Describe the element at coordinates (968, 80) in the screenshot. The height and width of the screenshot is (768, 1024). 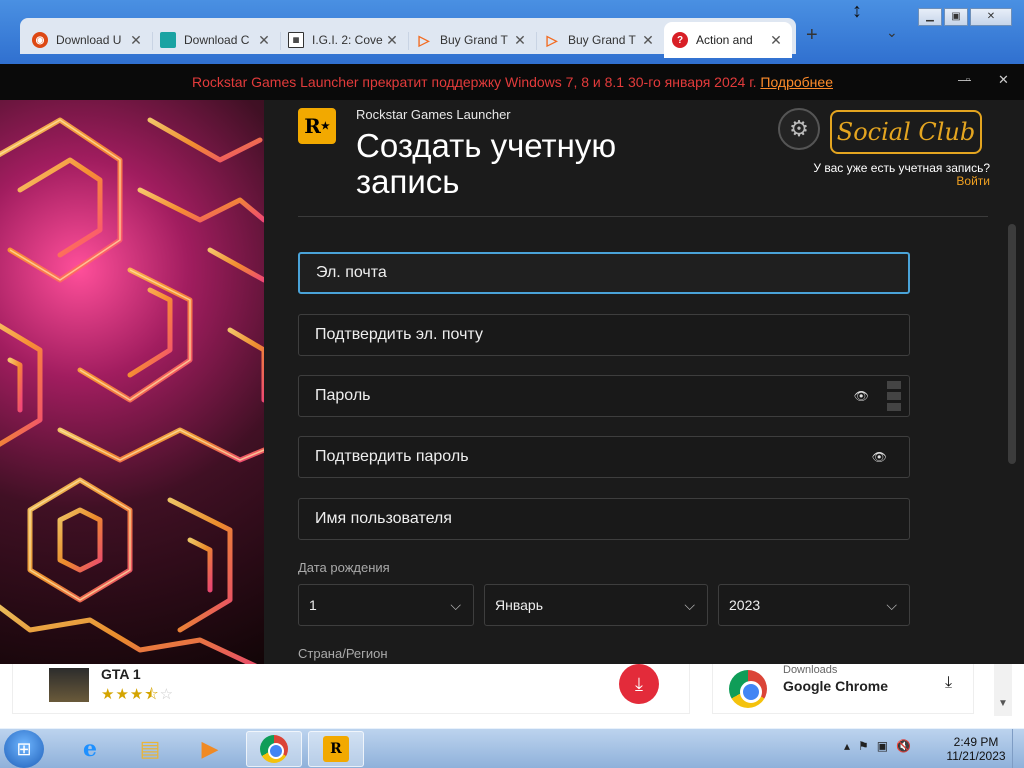
I see `launcher-maximize-button: ▫` at that location.